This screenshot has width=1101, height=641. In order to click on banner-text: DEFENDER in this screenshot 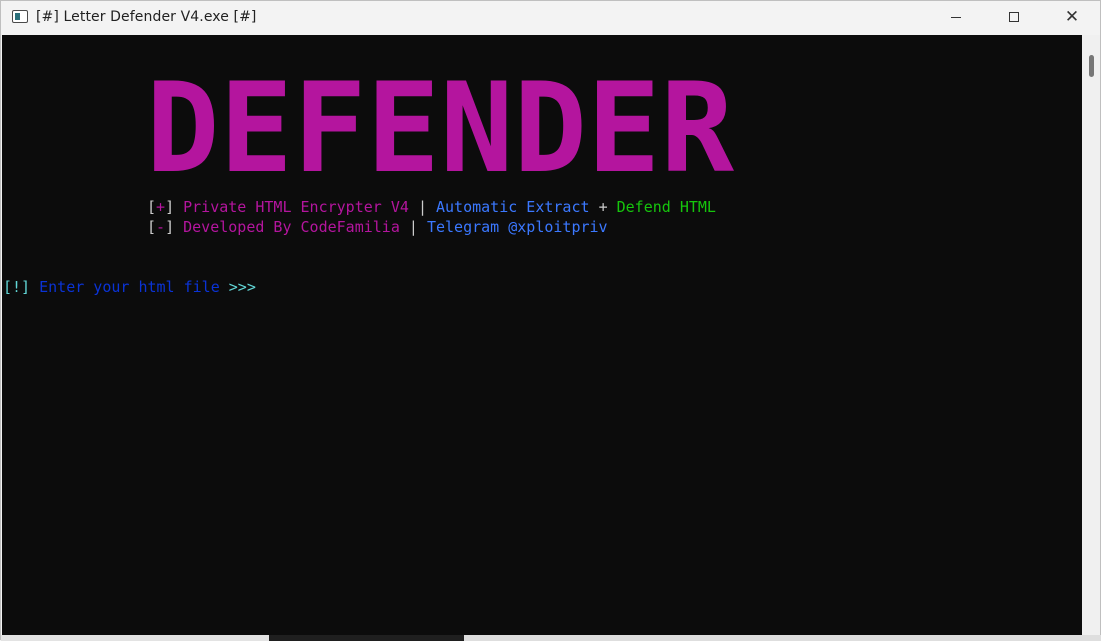, I will do `click(440, 126)`.